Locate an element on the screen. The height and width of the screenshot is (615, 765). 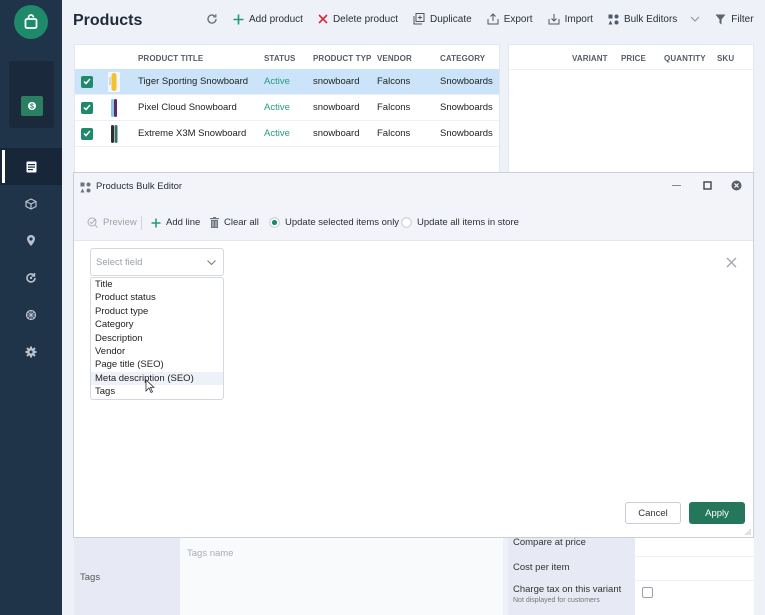
column-header-quantity: QUANTITY is located at coordinates (685, 58).